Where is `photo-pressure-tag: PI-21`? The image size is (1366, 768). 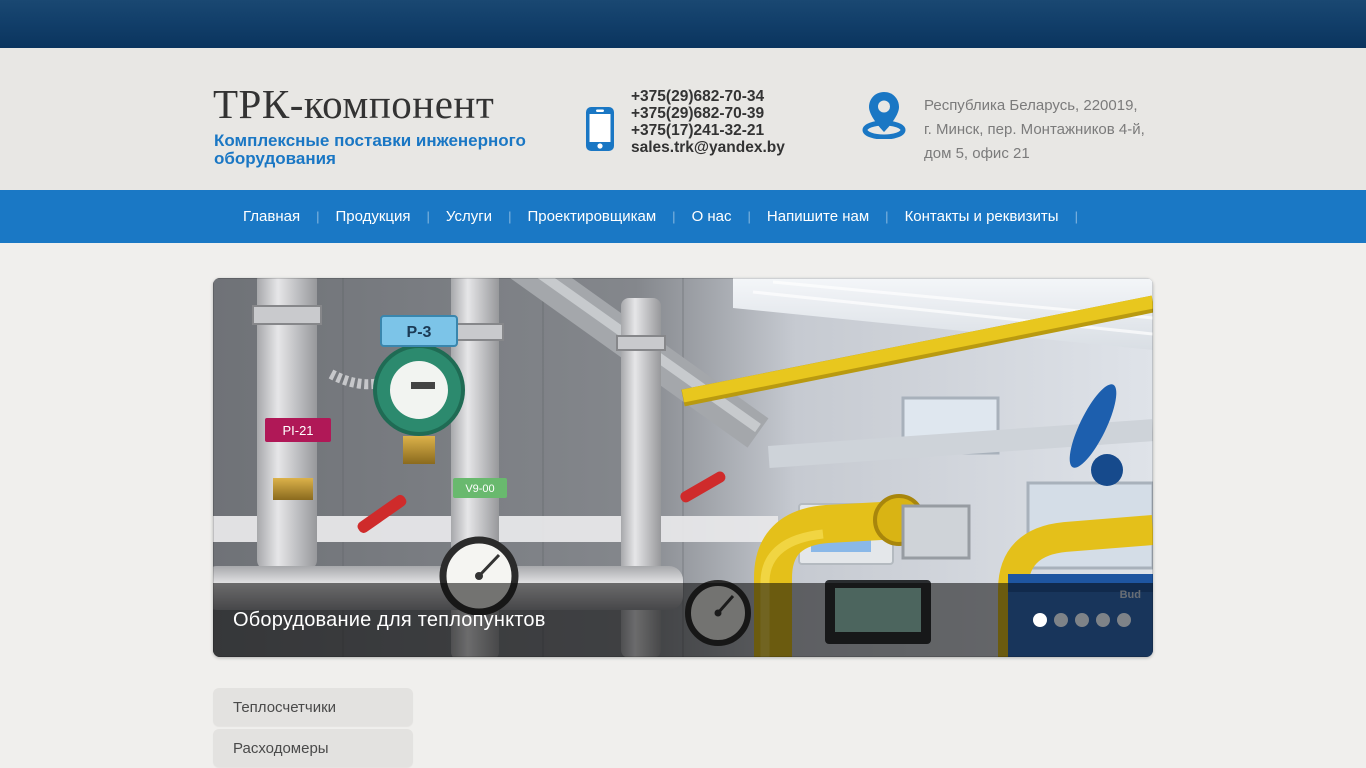
photo-pressure-tag: PI-21 is located at coordinates (297, 430).